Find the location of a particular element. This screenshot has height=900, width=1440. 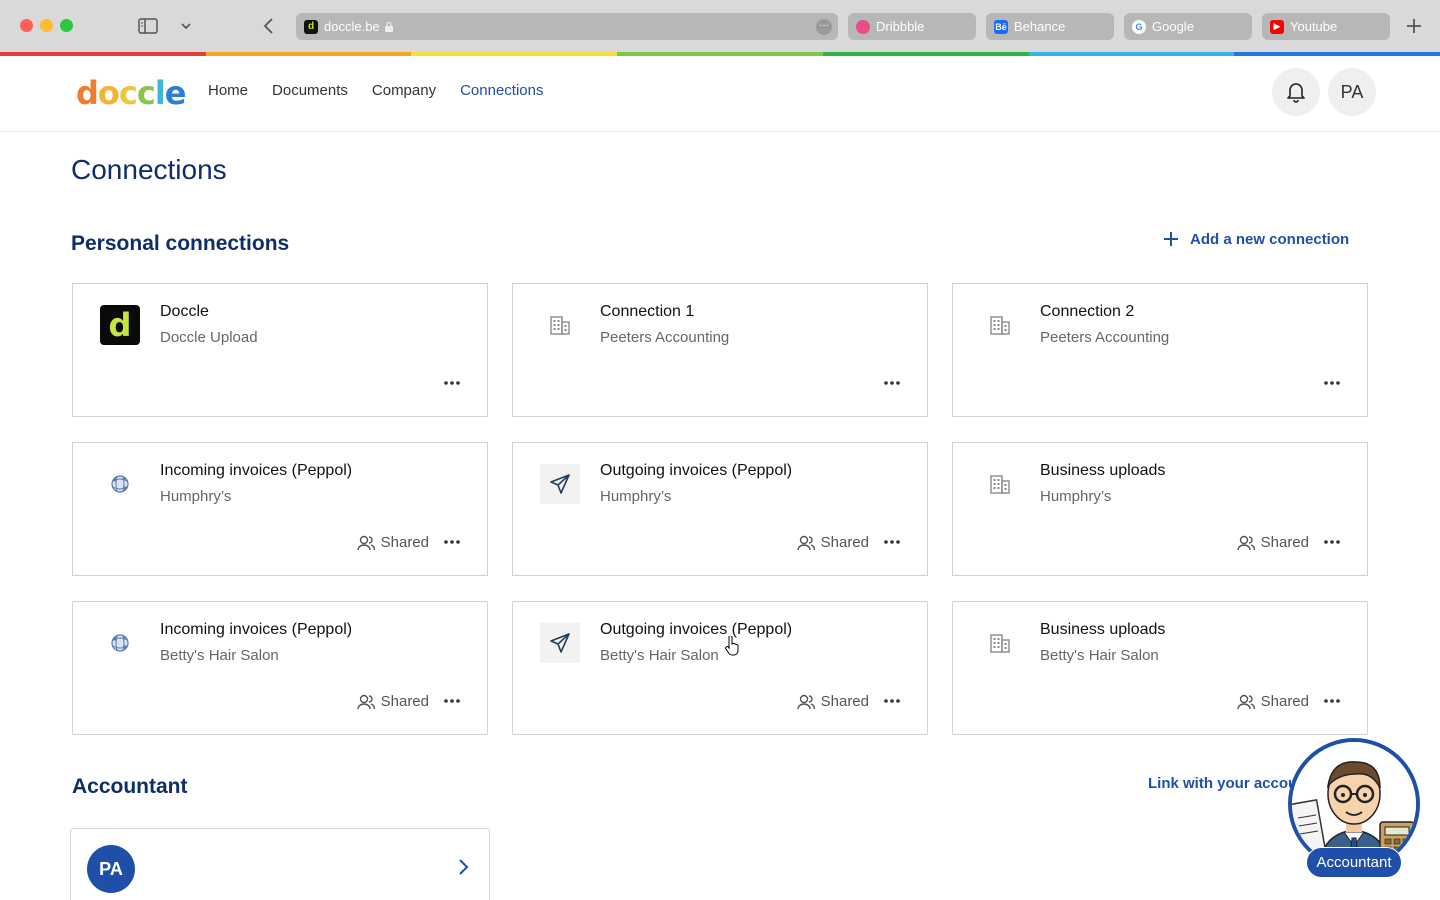

plus-icon is located at coordinates (1171, 239).